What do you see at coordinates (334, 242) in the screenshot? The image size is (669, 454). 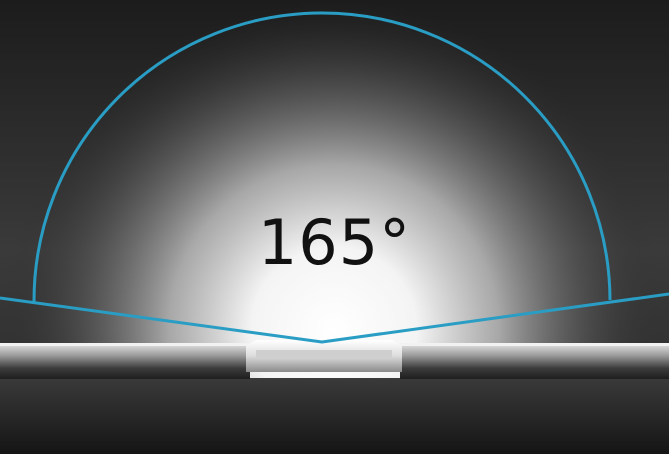 I see `beam-angle-label: 165°` at bounding box center [334, 242].